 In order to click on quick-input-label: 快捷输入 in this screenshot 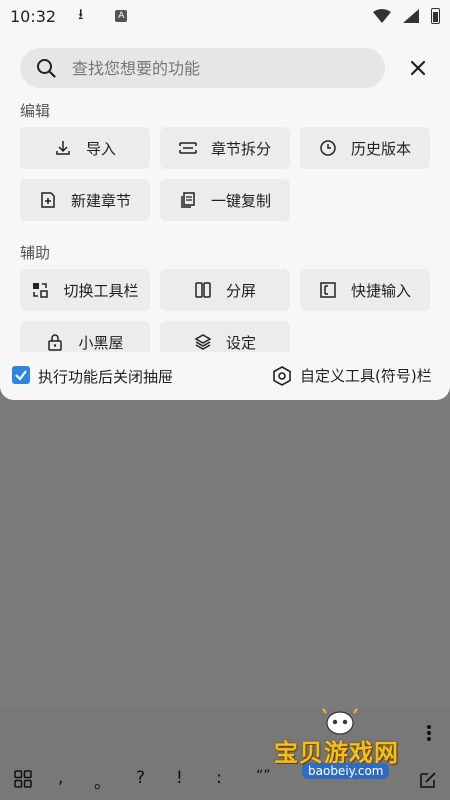, I will do `click(380, 290)`.